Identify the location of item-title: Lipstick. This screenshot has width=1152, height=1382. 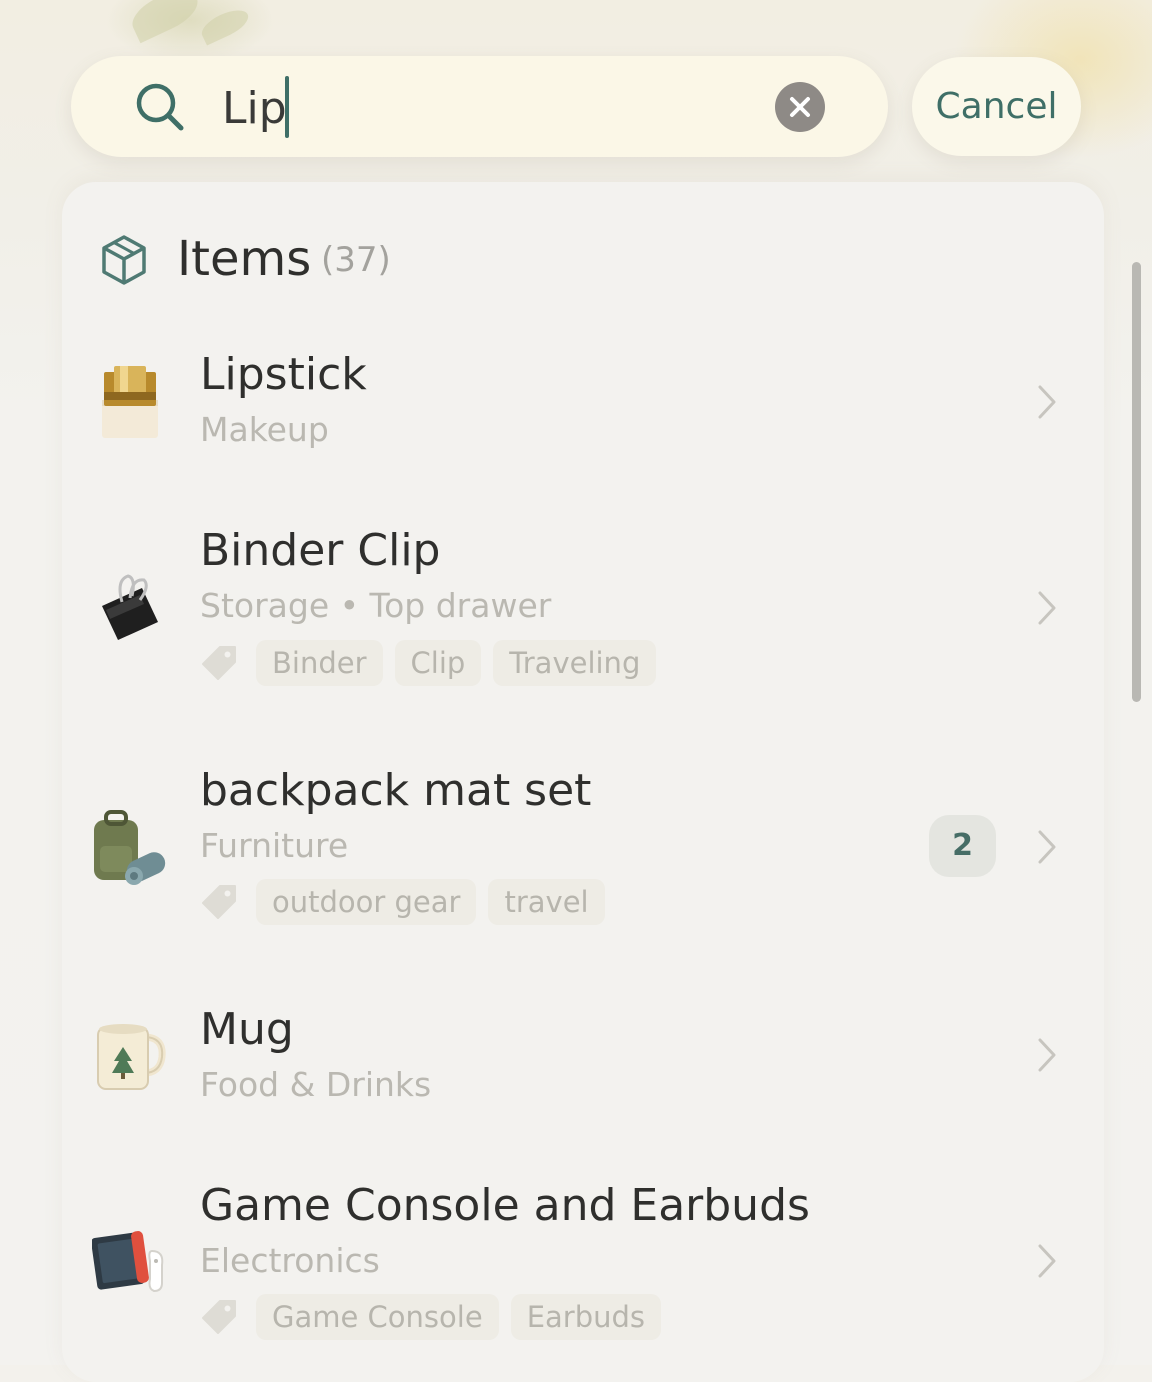
(283, 374).